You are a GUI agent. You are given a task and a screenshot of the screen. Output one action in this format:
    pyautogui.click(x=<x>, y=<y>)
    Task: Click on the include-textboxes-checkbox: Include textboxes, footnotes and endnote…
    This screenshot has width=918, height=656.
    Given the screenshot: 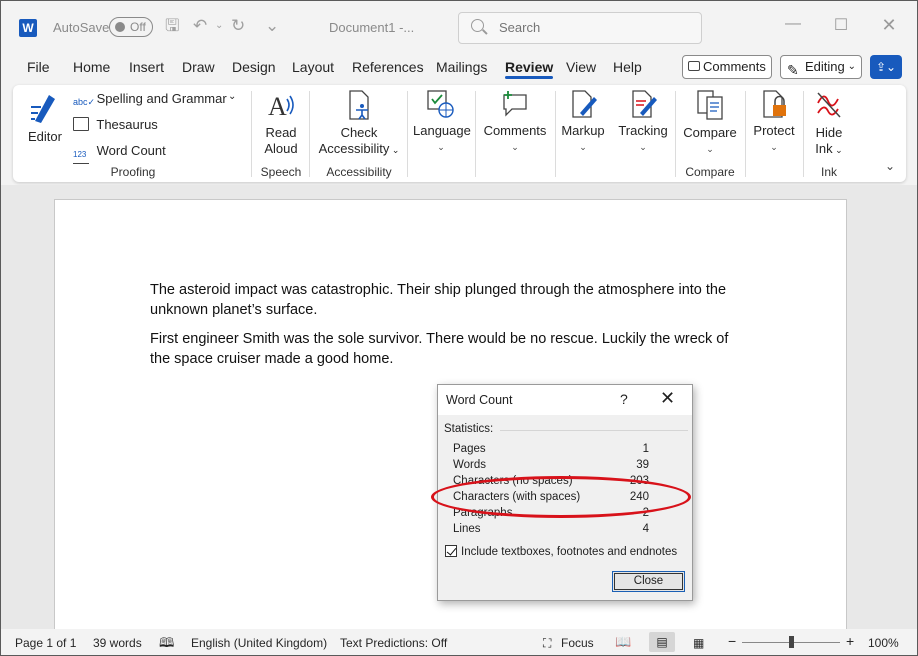 What is the action you would take?
    pyautogui.click(x=561, y=551)
    